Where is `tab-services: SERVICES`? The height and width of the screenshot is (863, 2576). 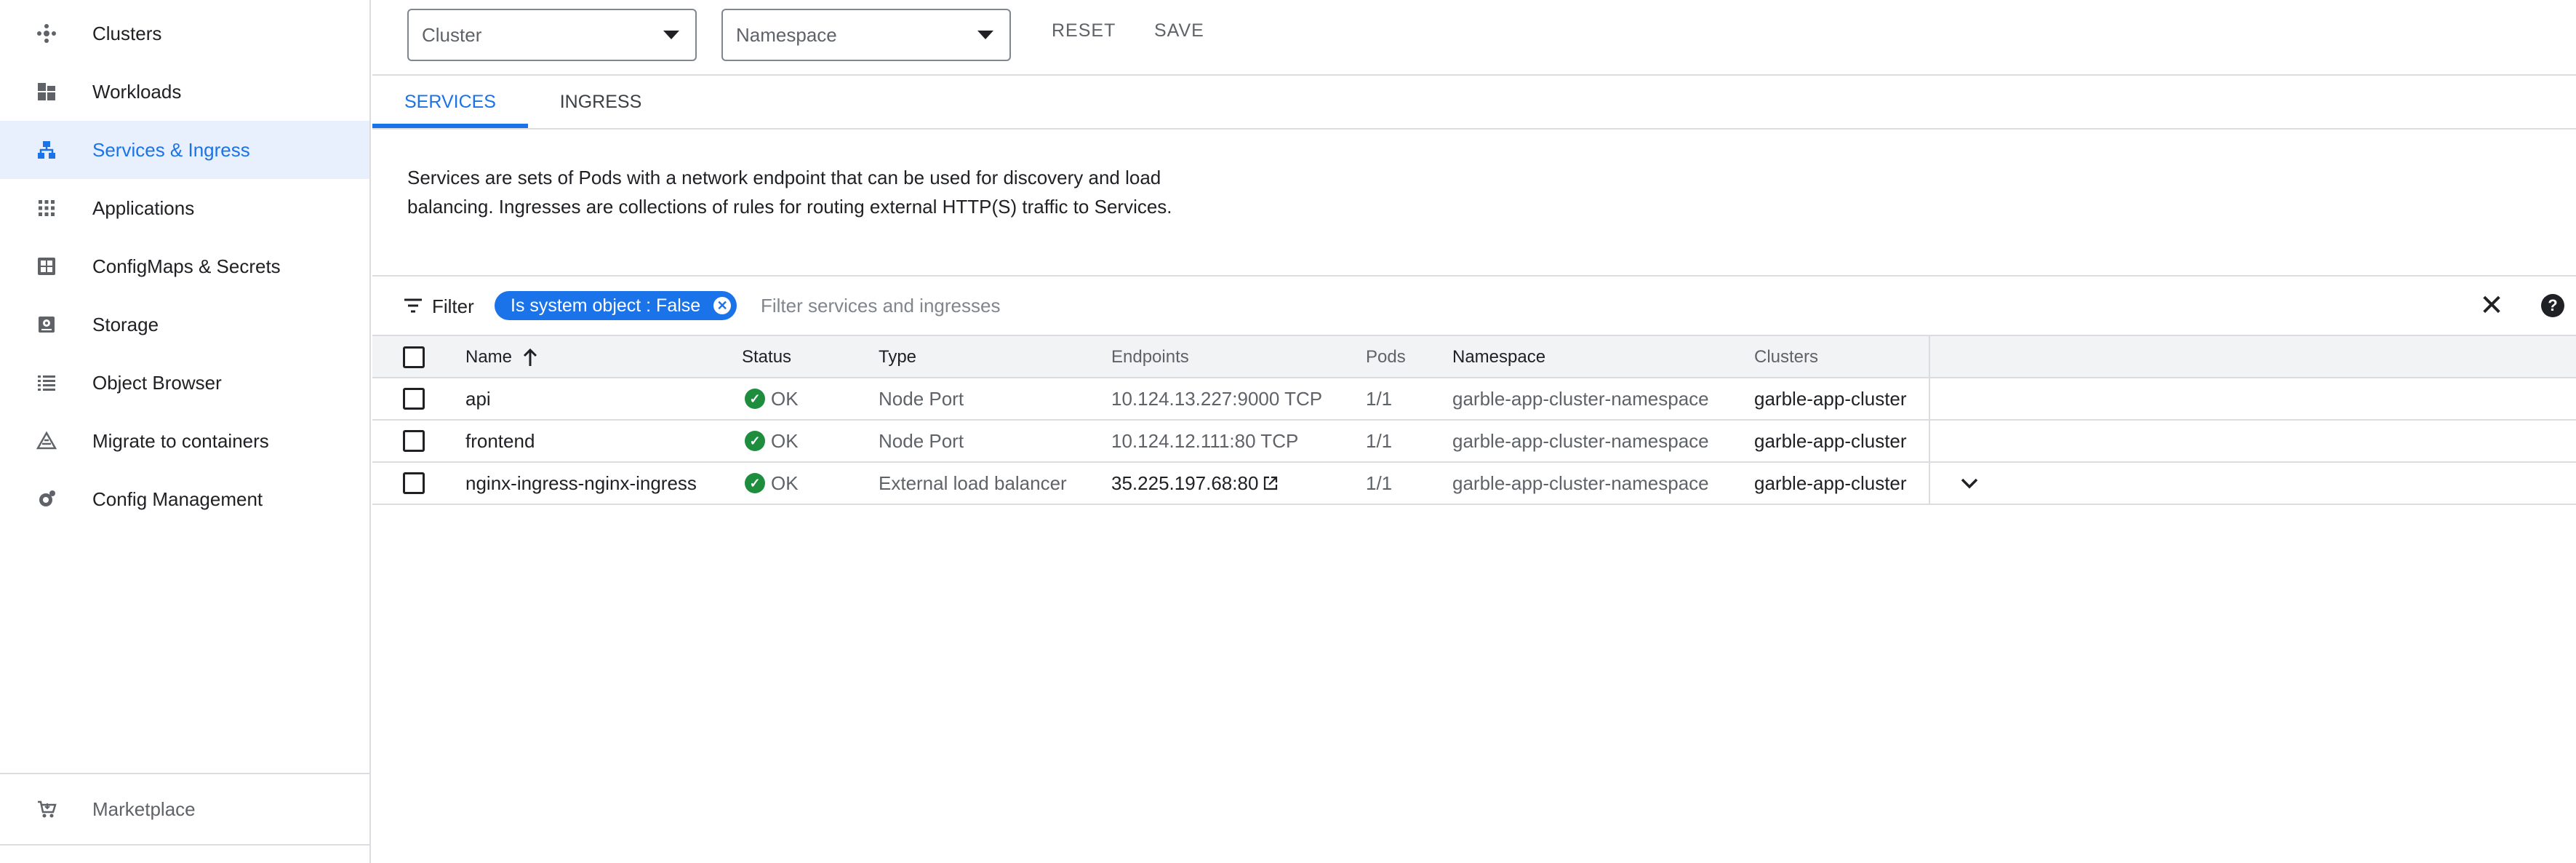 tab-services: SERVICES is located at coordinates (450, 102).